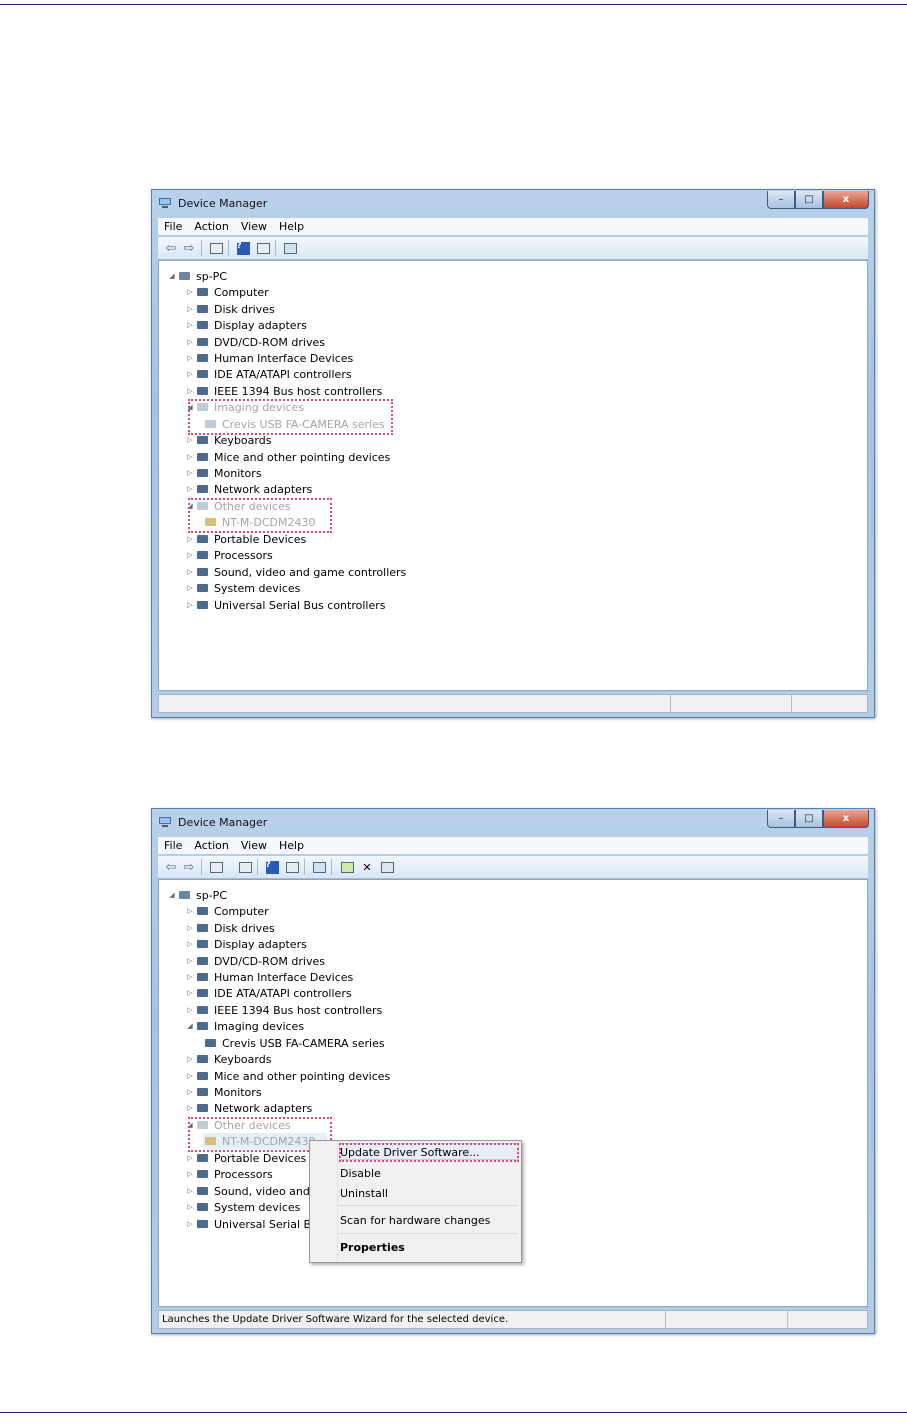 The width and height of the screenshot is (907, 1424). Describe the element at coordinates (372, 1247) in the screenshot. I see `menu-item-properties: Properties` at that location.